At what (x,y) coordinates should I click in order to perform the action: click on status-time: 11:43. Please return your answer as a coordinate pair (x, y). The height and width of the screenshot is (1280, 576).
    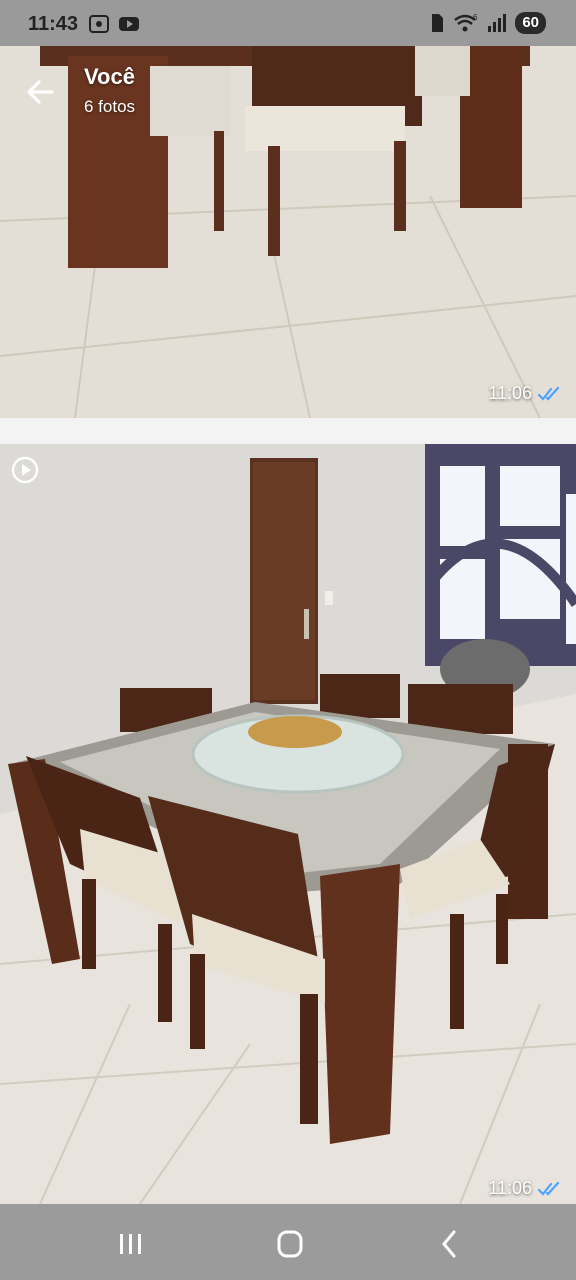
    Looking at the image, I should click on (53, 24).